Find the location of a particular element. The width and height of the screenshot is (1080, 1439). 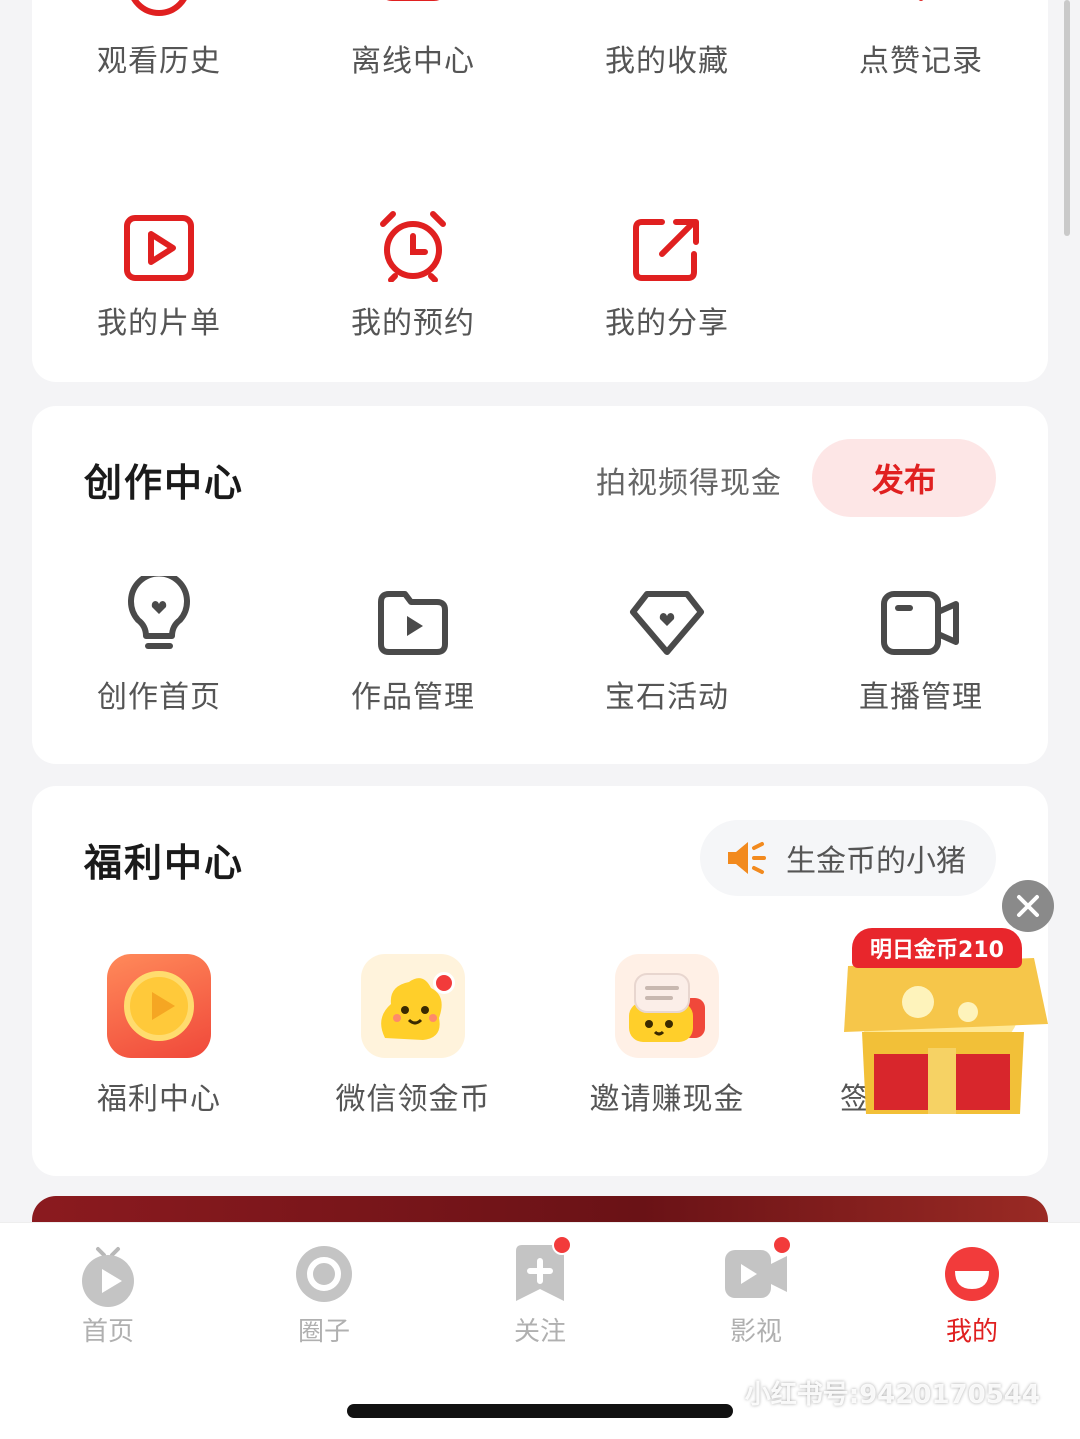

tab-video-label: 影视 is located at coordinates (755, 1332).